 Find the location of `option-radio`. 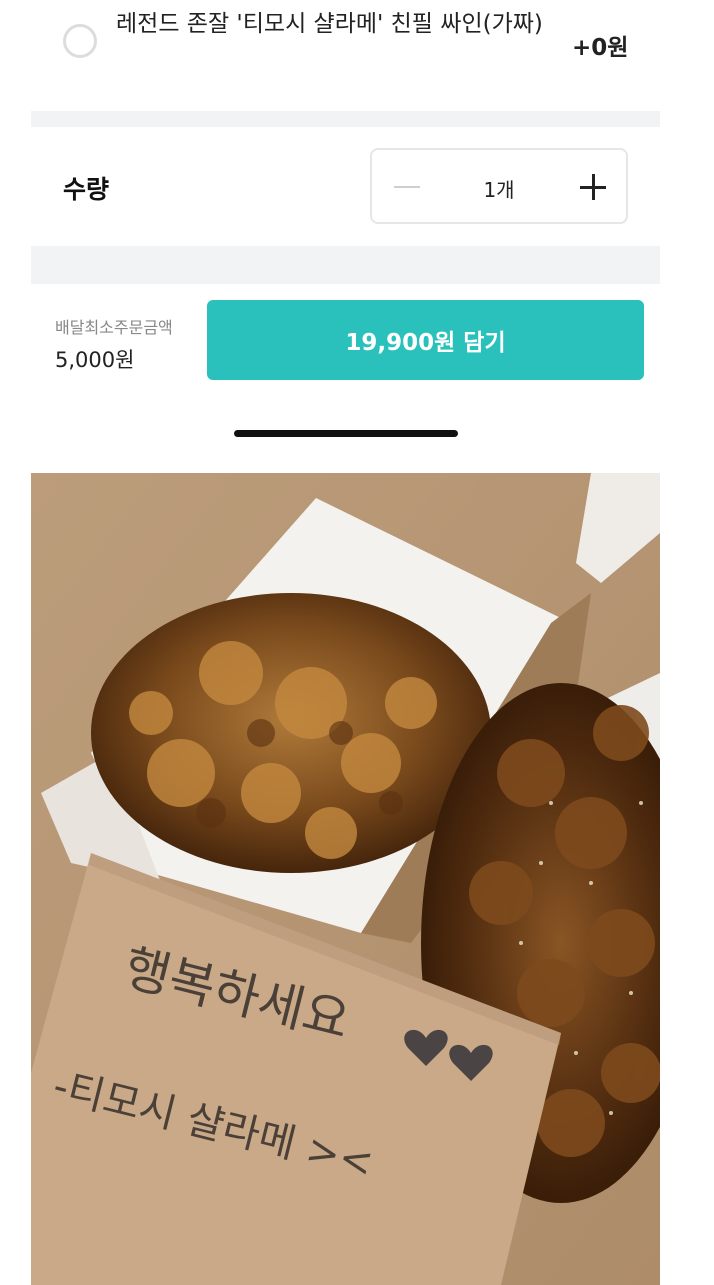

option-radio is located at coordinates (80, 41).